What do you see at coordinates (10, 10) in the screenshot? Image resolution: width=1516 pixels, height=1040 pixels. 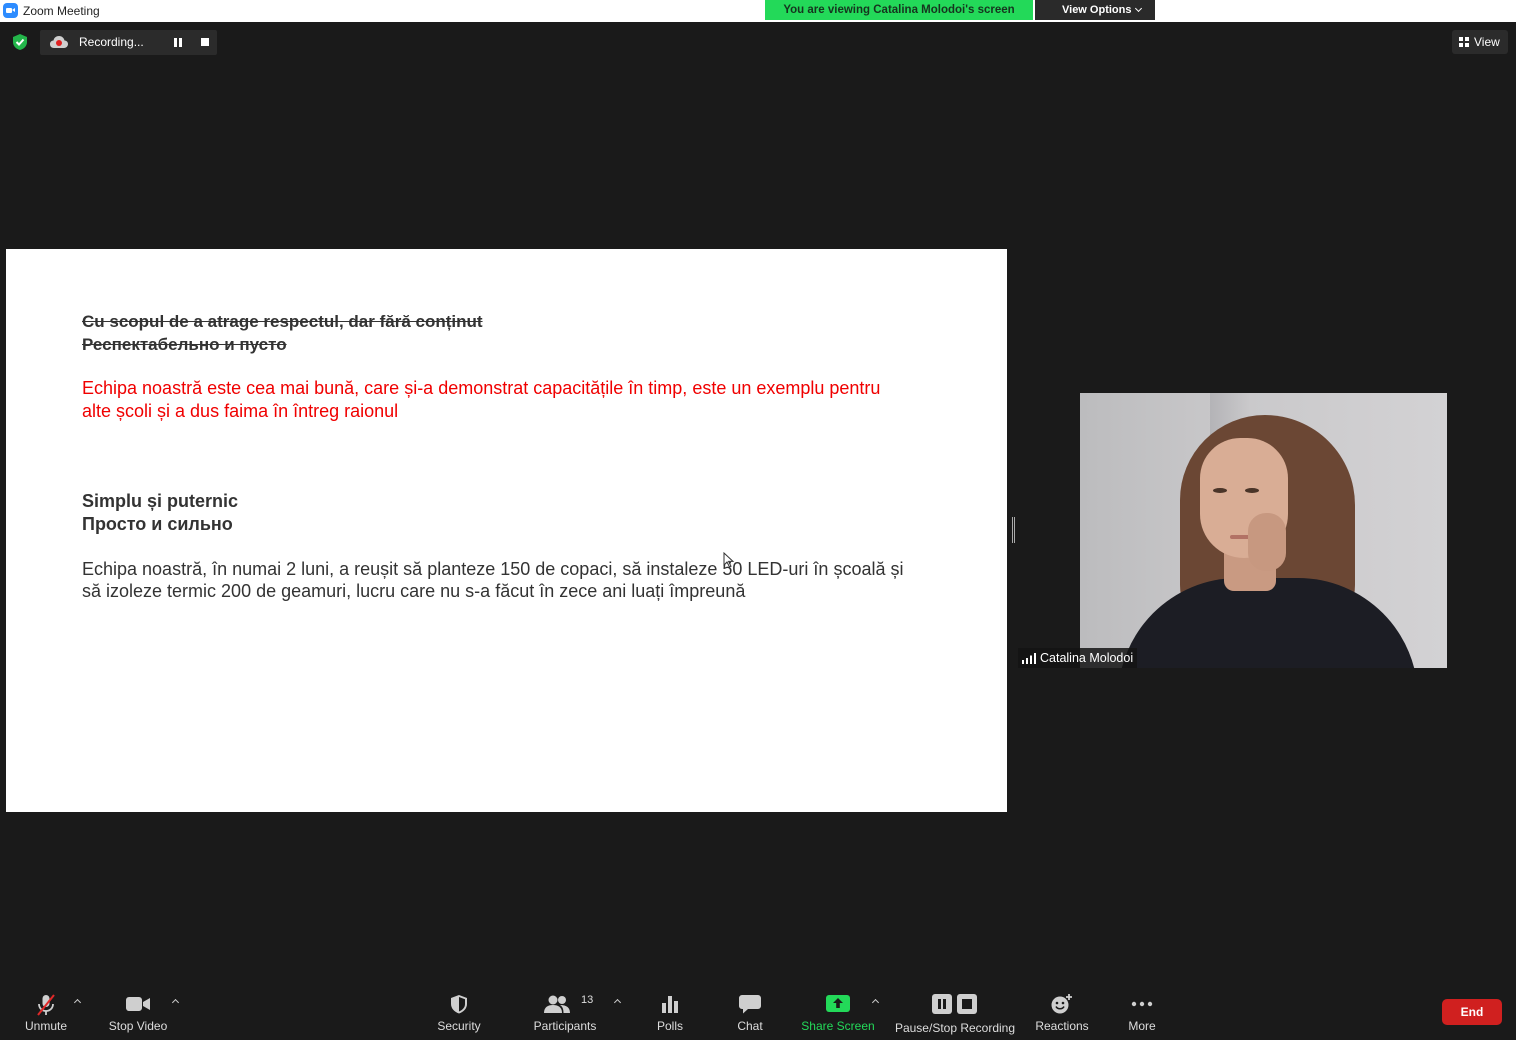 I see `zoom-app-icon` at bounding box center [10, 10].